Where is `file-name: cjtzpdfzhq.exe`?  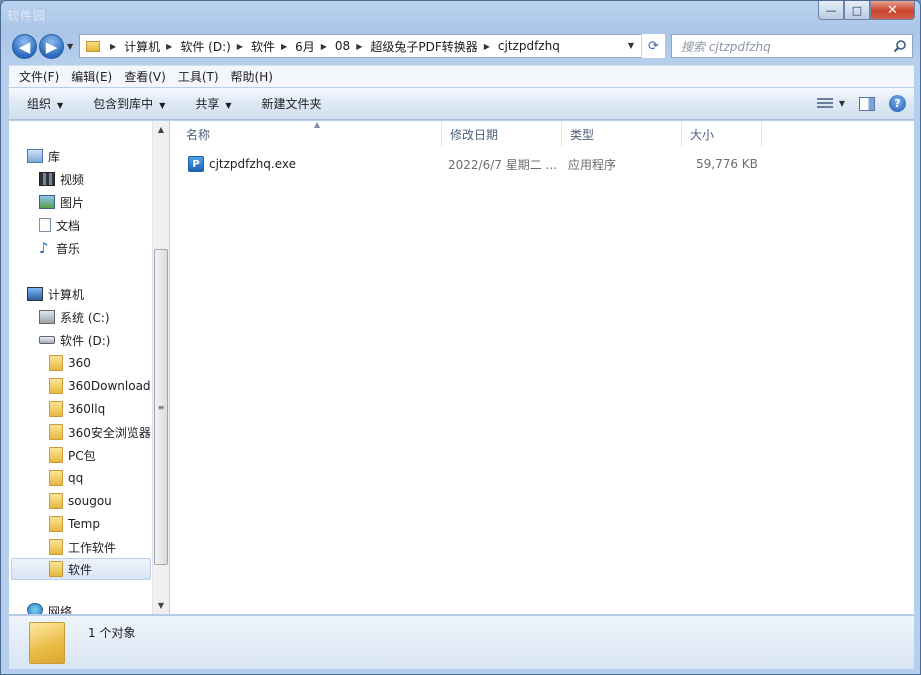 file-name: cjtzpdfzhq.exe is located at coordinates (253, 164).